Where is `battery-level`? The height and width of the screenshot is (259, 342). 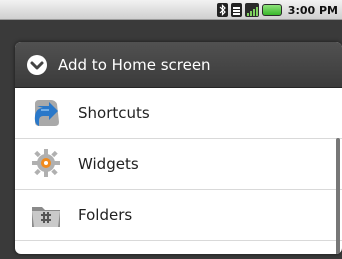 battery-level is located at coordinates (271, 10).